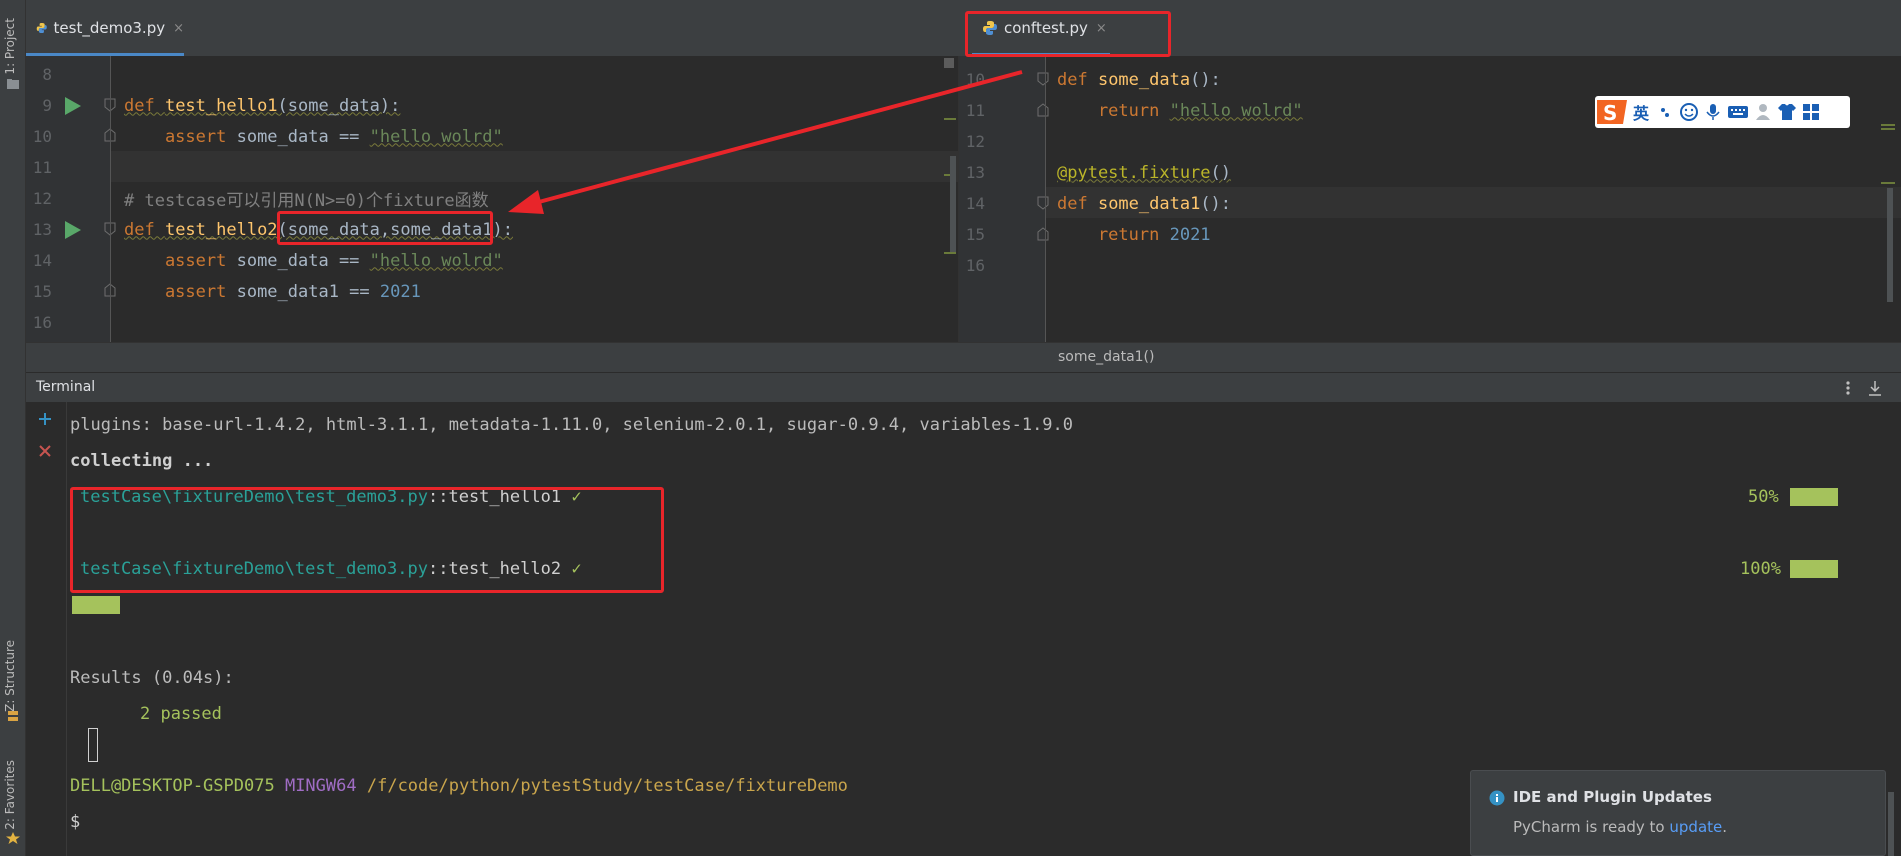  What do you see at coordinates (963, 357) in the screenshot?
I see `breadcrumb-bar: some_data1()` at bounding box center [963, 357].